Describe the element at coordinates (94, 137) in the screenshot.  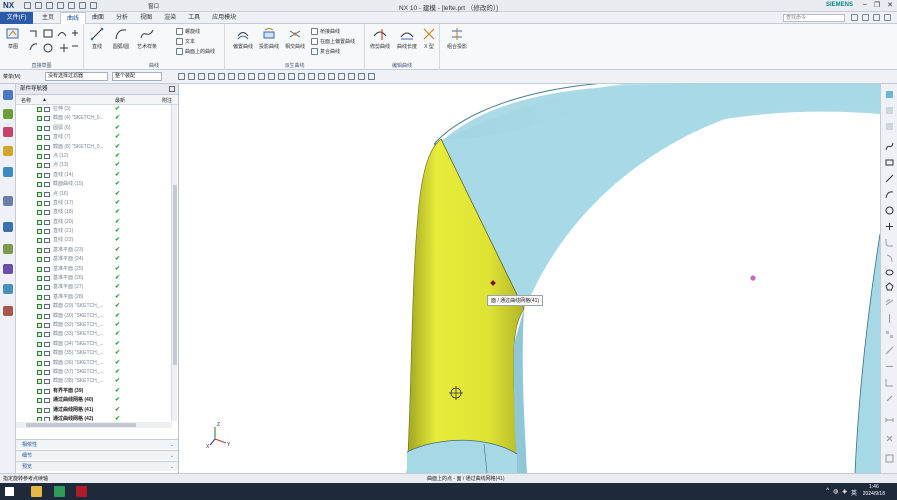
I see `tree-row: 直线 (7) ✔` at that location.